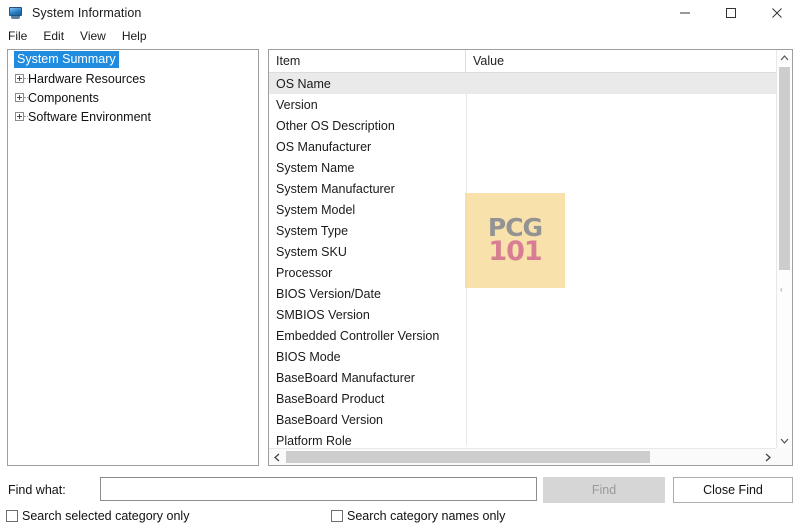  I want to click on table-row: OS Name, so click(522, 83).